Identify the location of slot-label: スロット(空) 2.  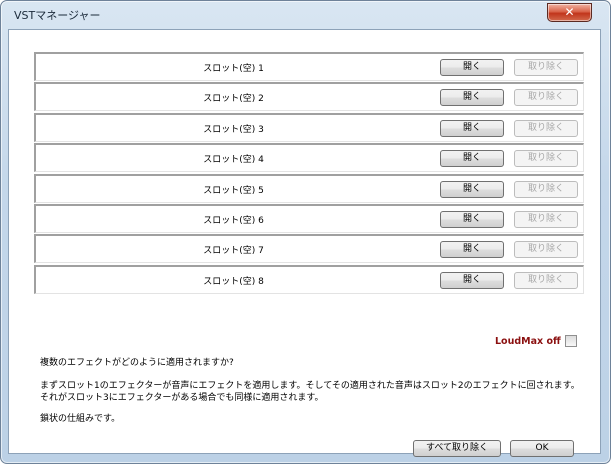
(233, 99).